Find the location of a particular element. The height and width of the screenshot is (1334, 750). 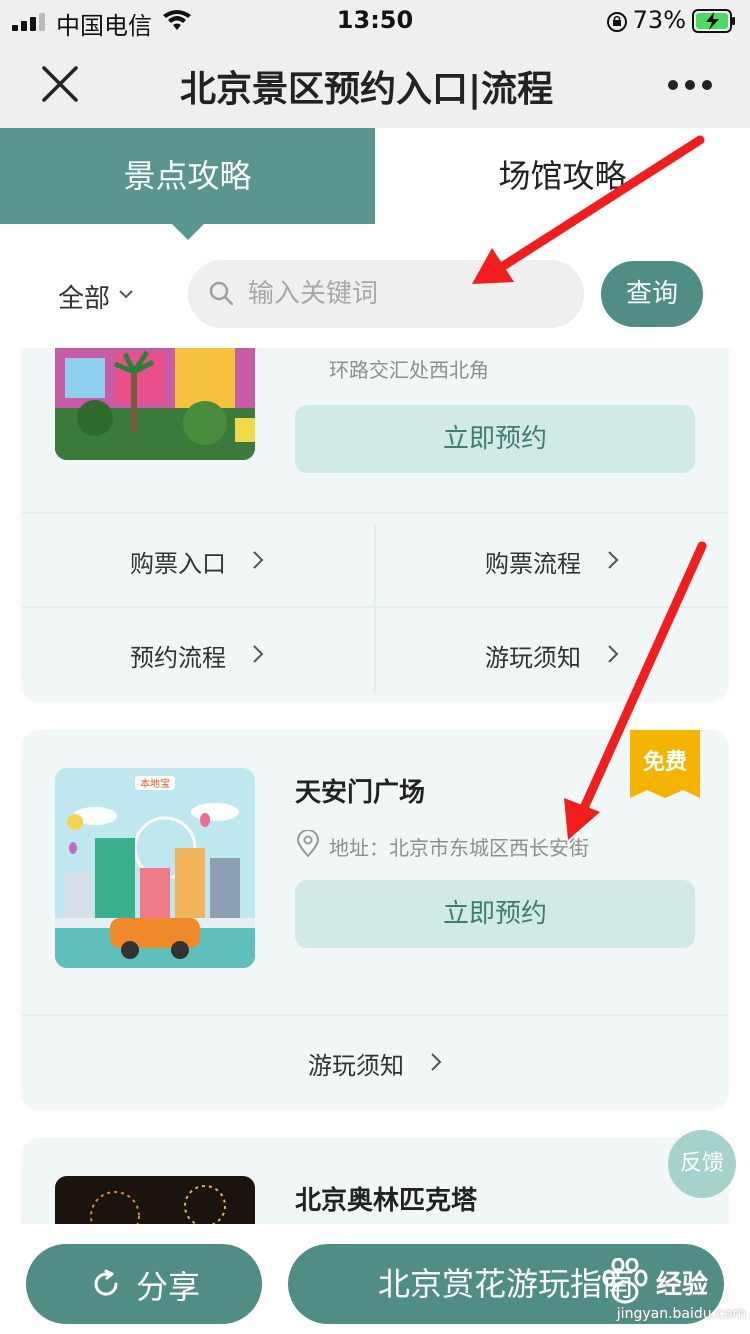

link-ticket-entrance: 购票入口 is located at coordinates (198, 560).